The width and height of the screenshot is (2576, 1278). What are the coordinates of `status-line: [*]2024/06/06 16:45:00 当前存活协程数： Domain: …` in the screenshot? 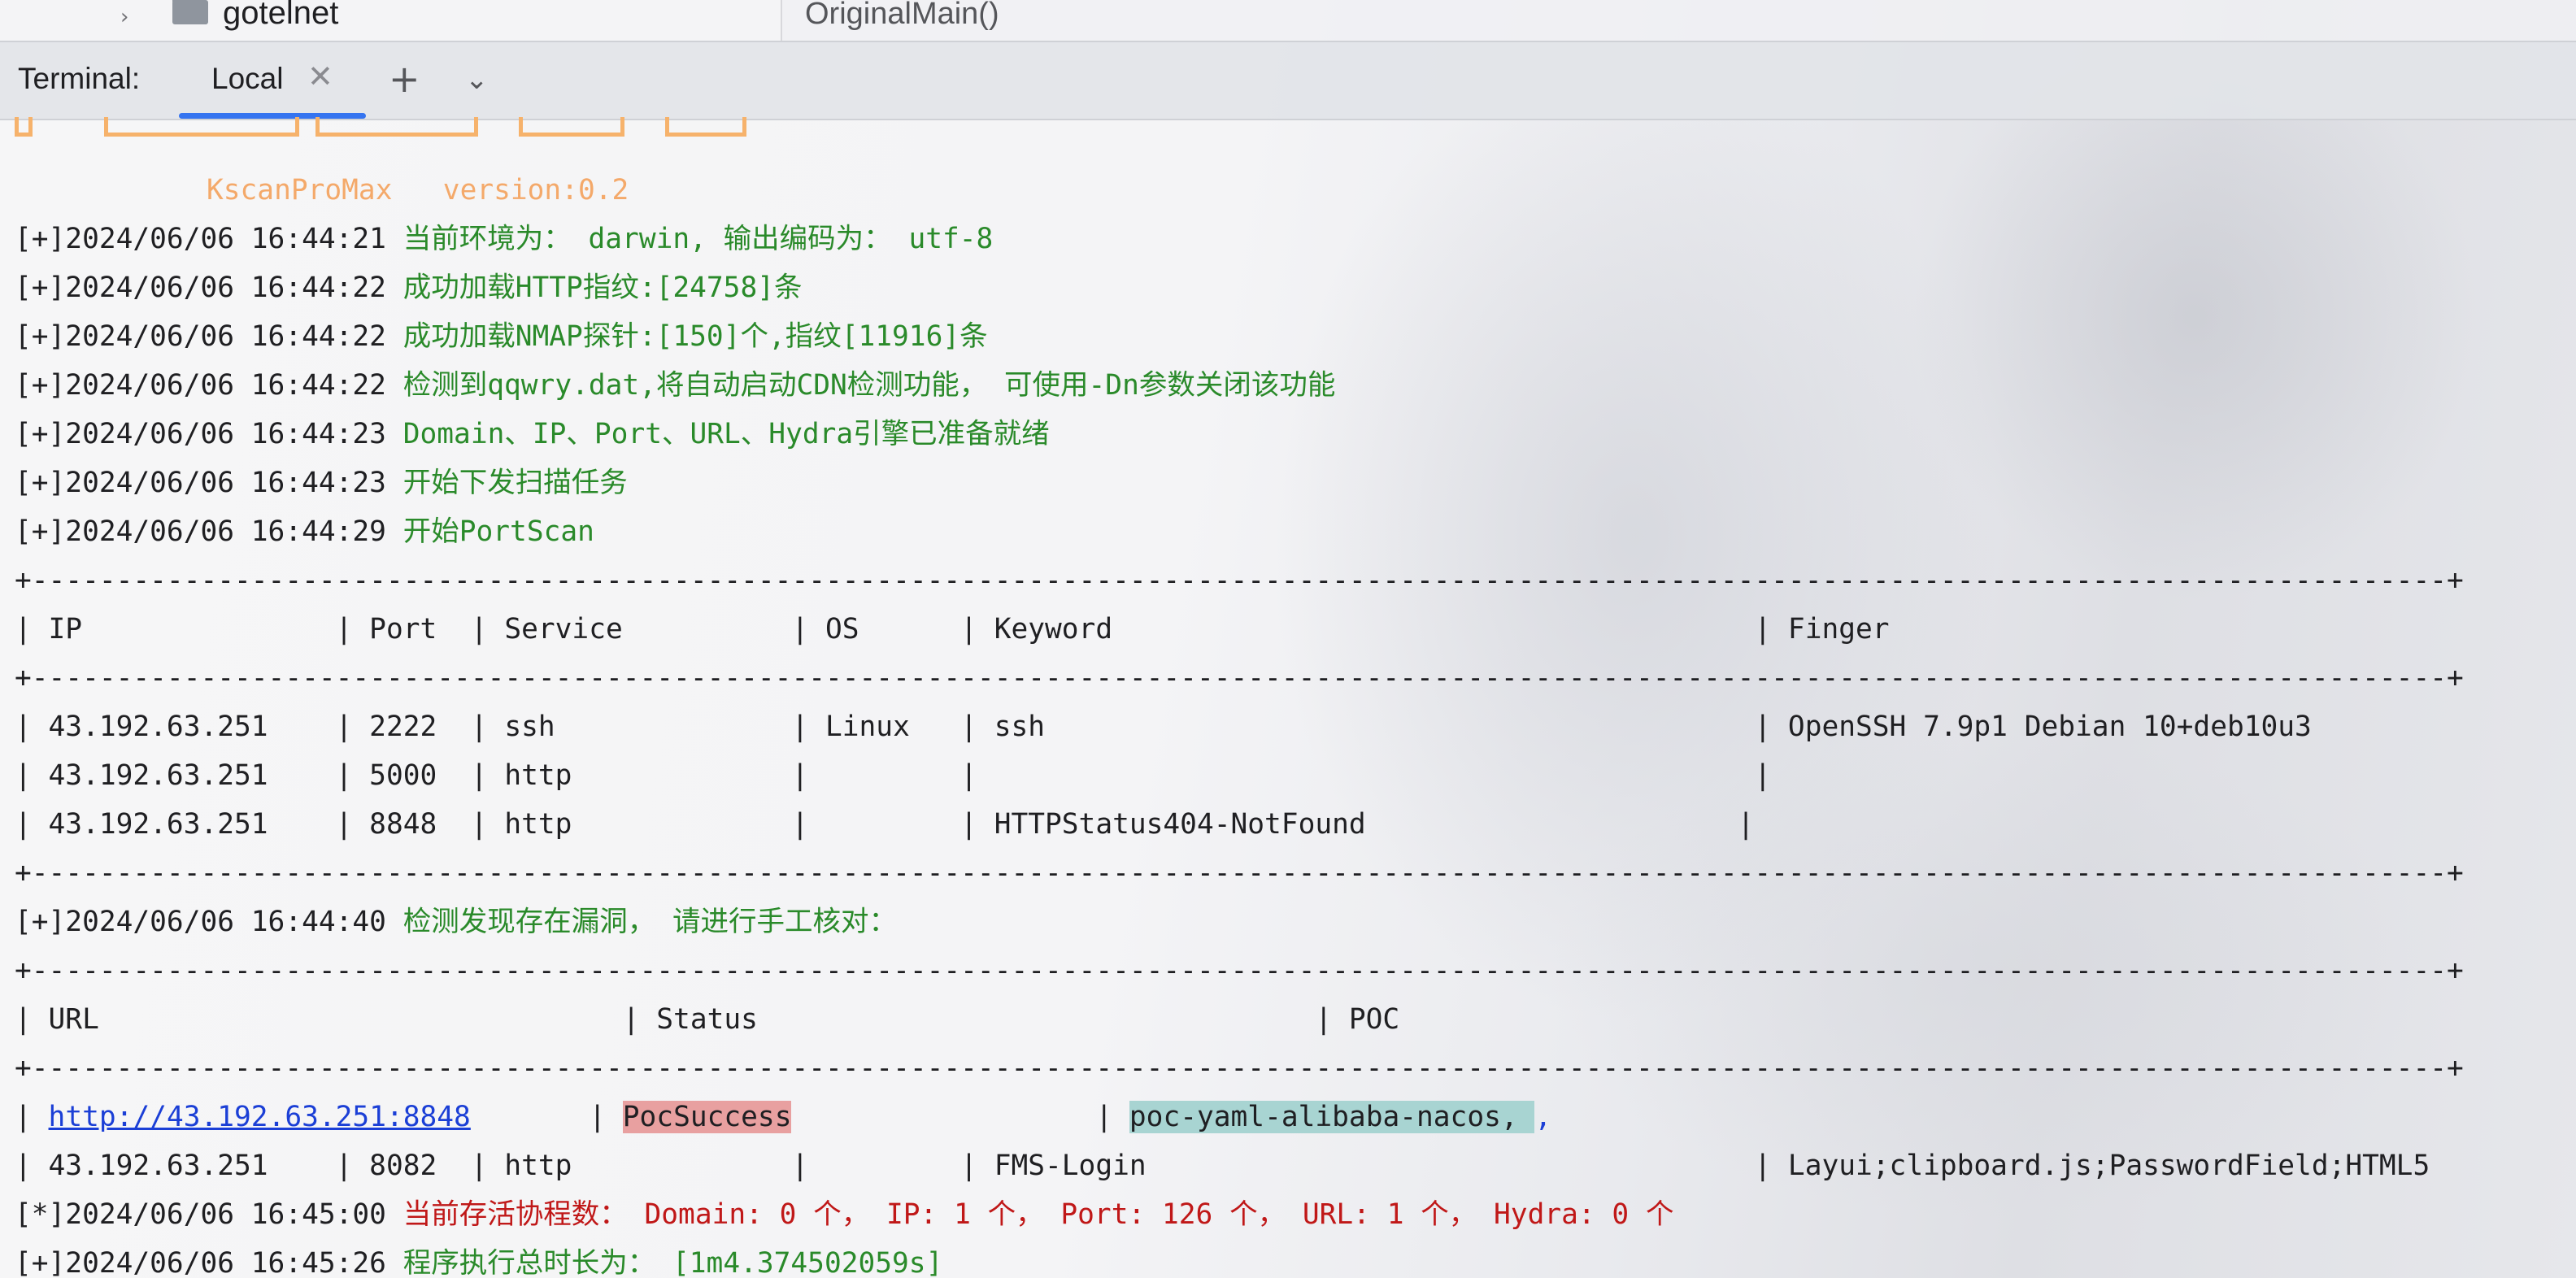 It's located at (844, 1214).